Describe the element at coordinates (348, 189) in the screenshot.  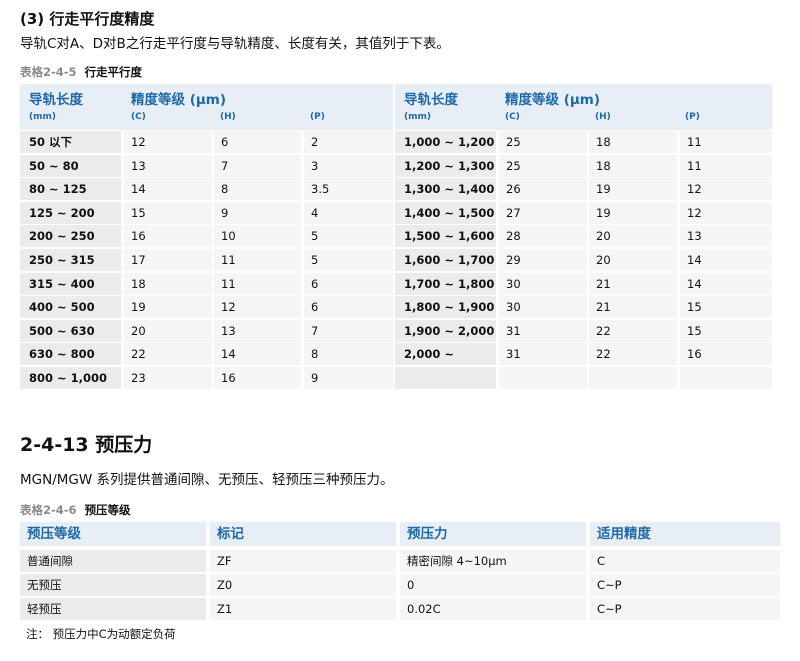
I see `table-cell: 3.5` at that location.